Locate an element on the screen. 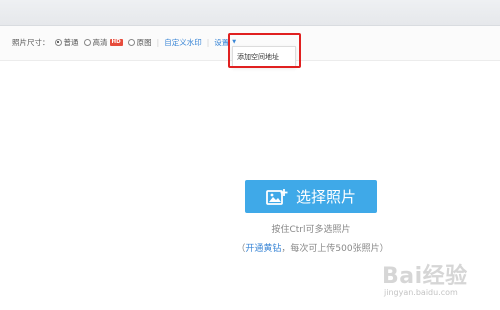 The image size is (500, 310). radio-original-label: 原图 is located at coordinates (144, 42).